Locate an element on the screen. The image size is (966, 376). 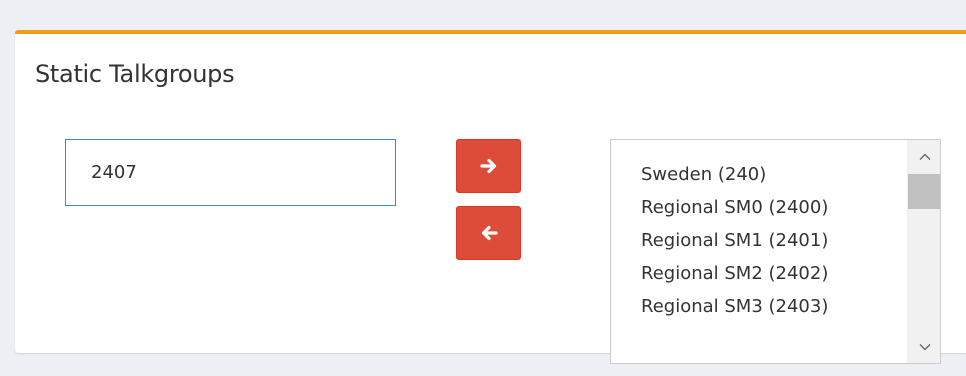
chevron-up-icon is located at coordinates (924, 156).